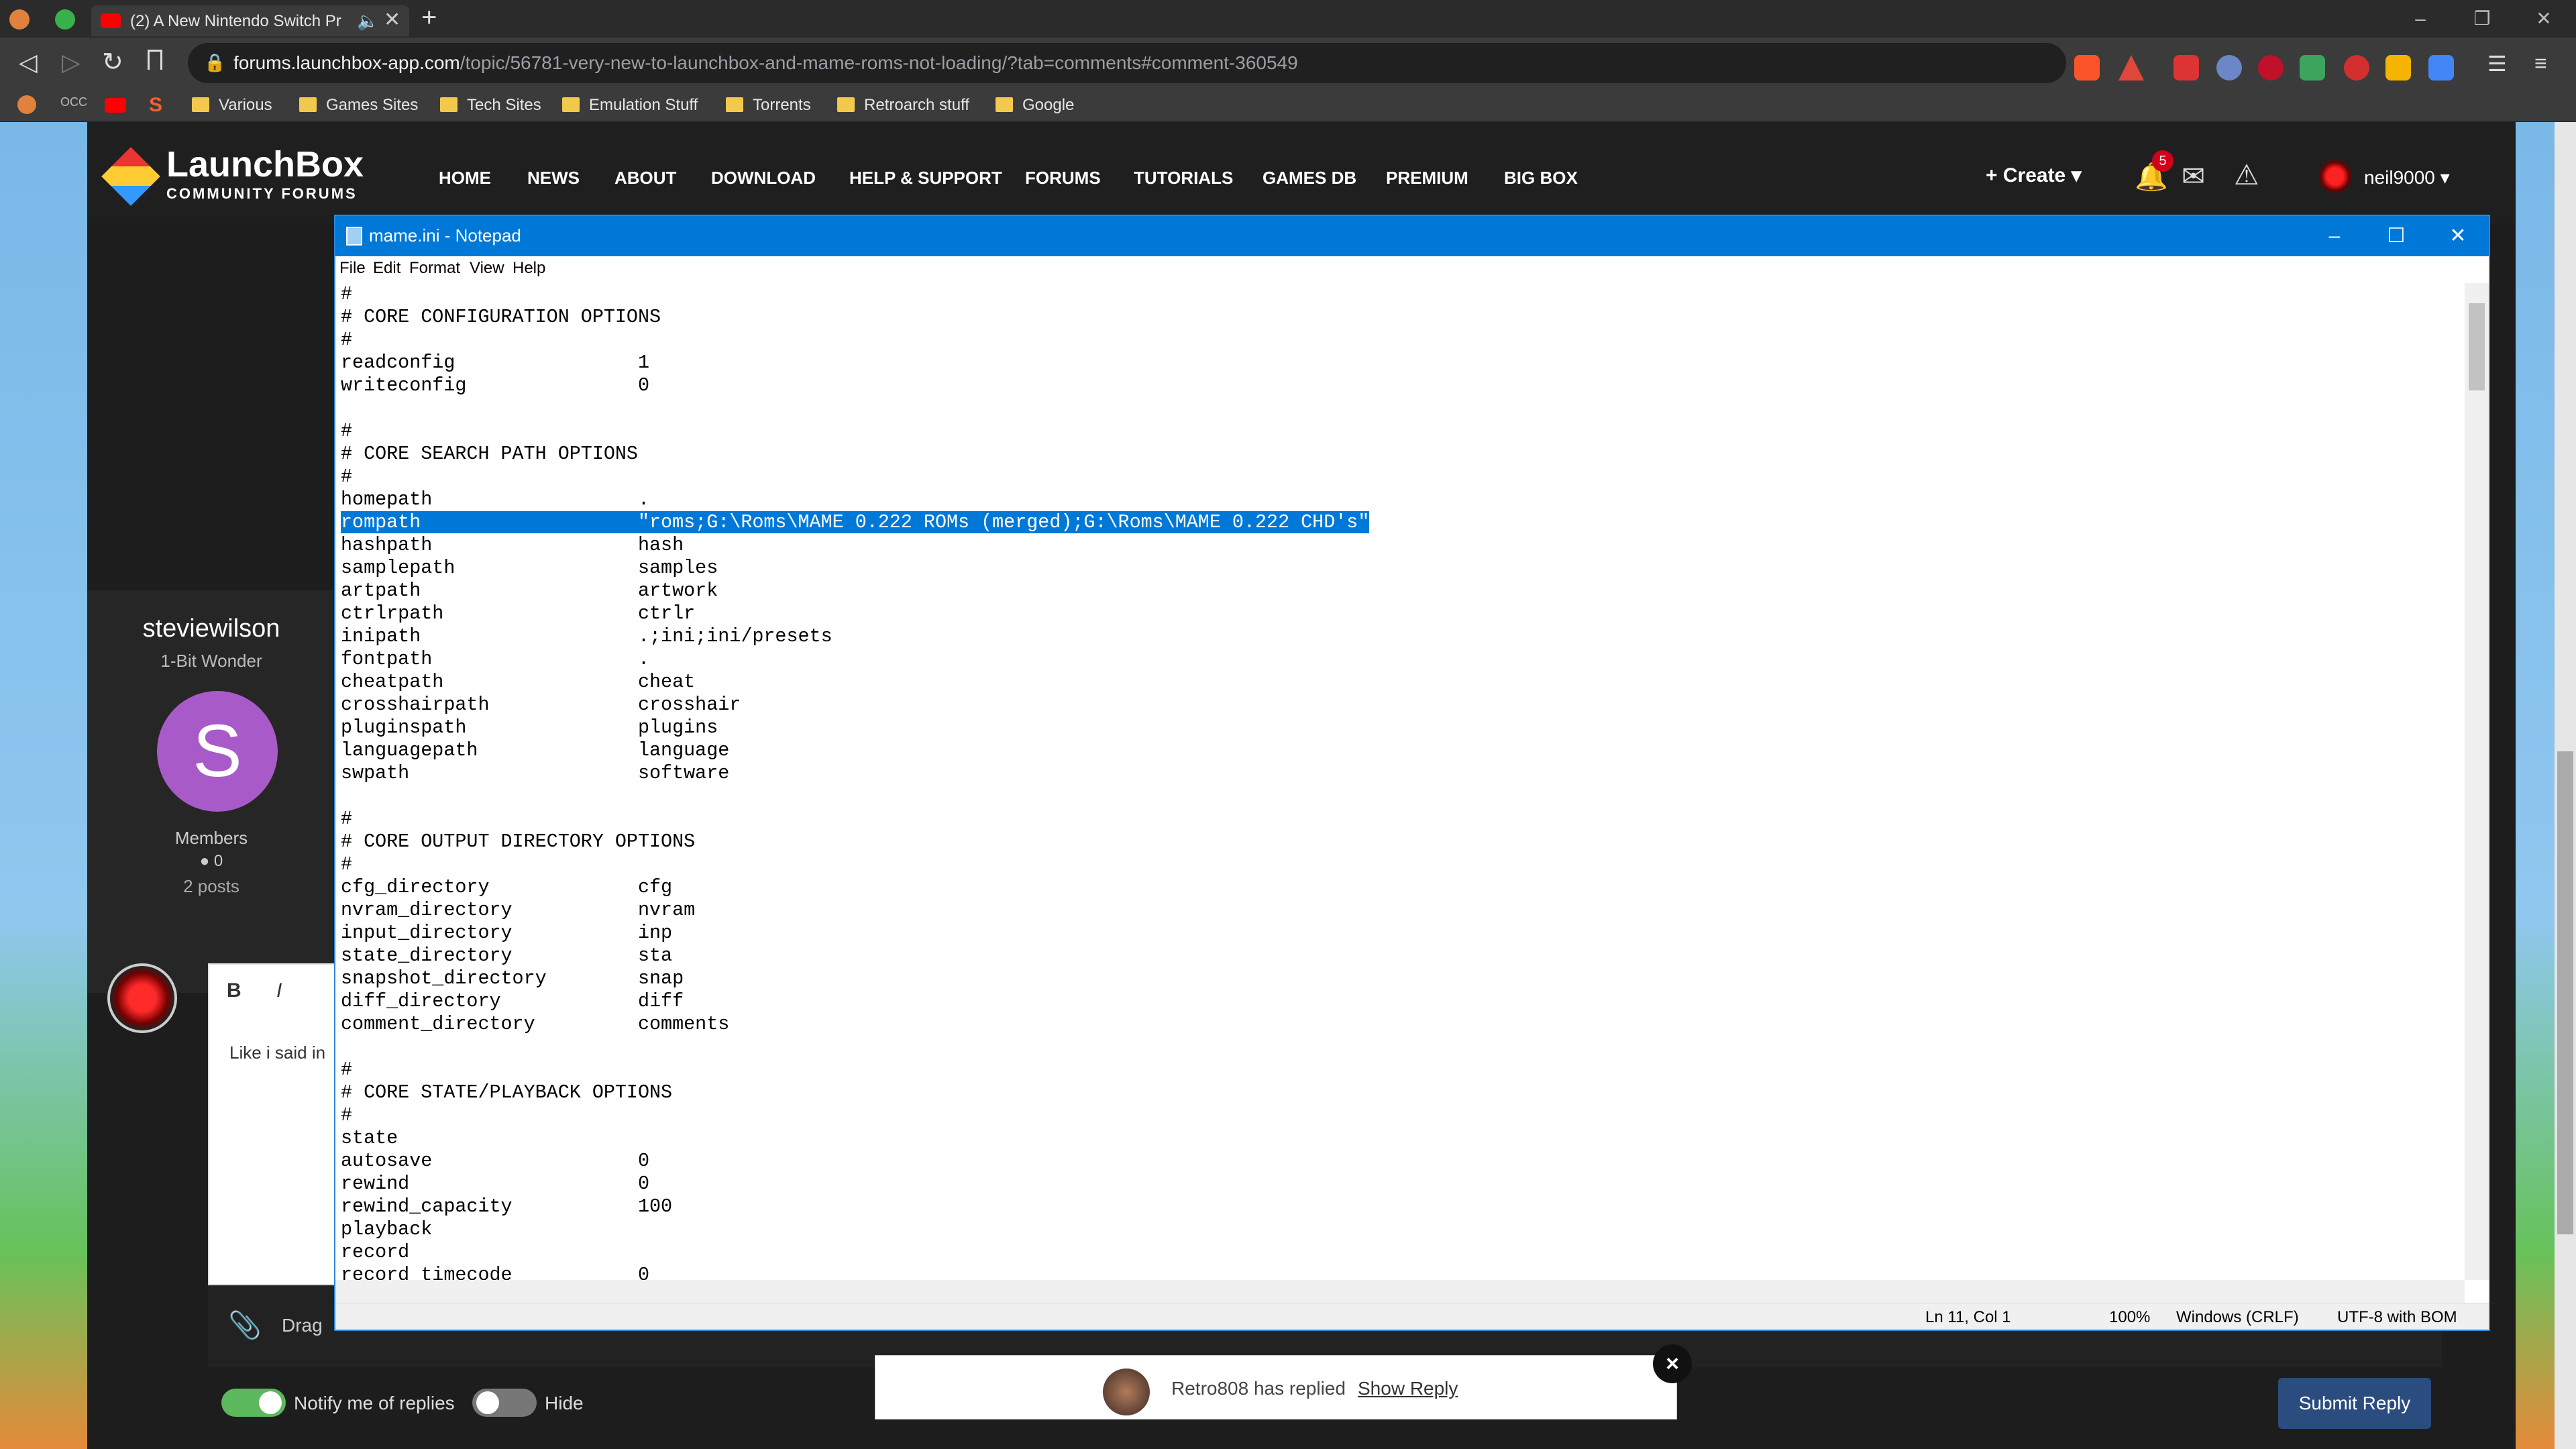 Image resolution: width=2576 pixels, height=1449 pixels. What do you see at coordinates (2407, 177) in the screenshot?
I see `user-menu: neil9000 ▾` at bounding box center [2407, 177].